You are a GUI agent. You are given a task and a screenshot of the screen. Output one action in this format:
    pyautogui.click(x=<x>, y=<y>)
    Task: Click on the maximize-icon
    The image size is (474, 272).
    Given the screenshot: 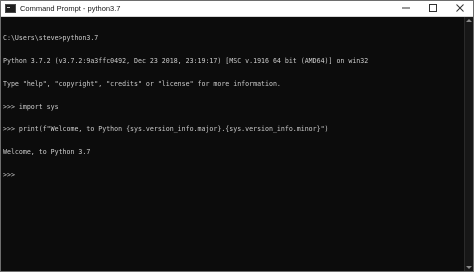 What is the action you would take?
    pyautogui.click(x=432, y=8)
    